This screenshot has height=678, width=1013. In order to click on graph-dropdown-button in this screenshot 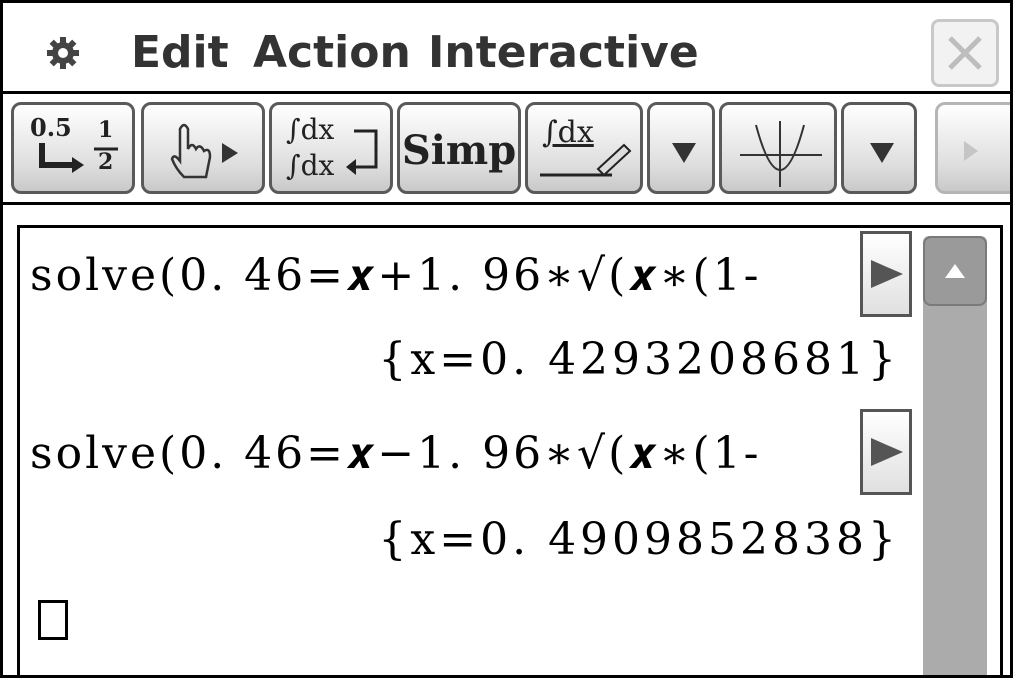, I will do `click(879, 148)`.